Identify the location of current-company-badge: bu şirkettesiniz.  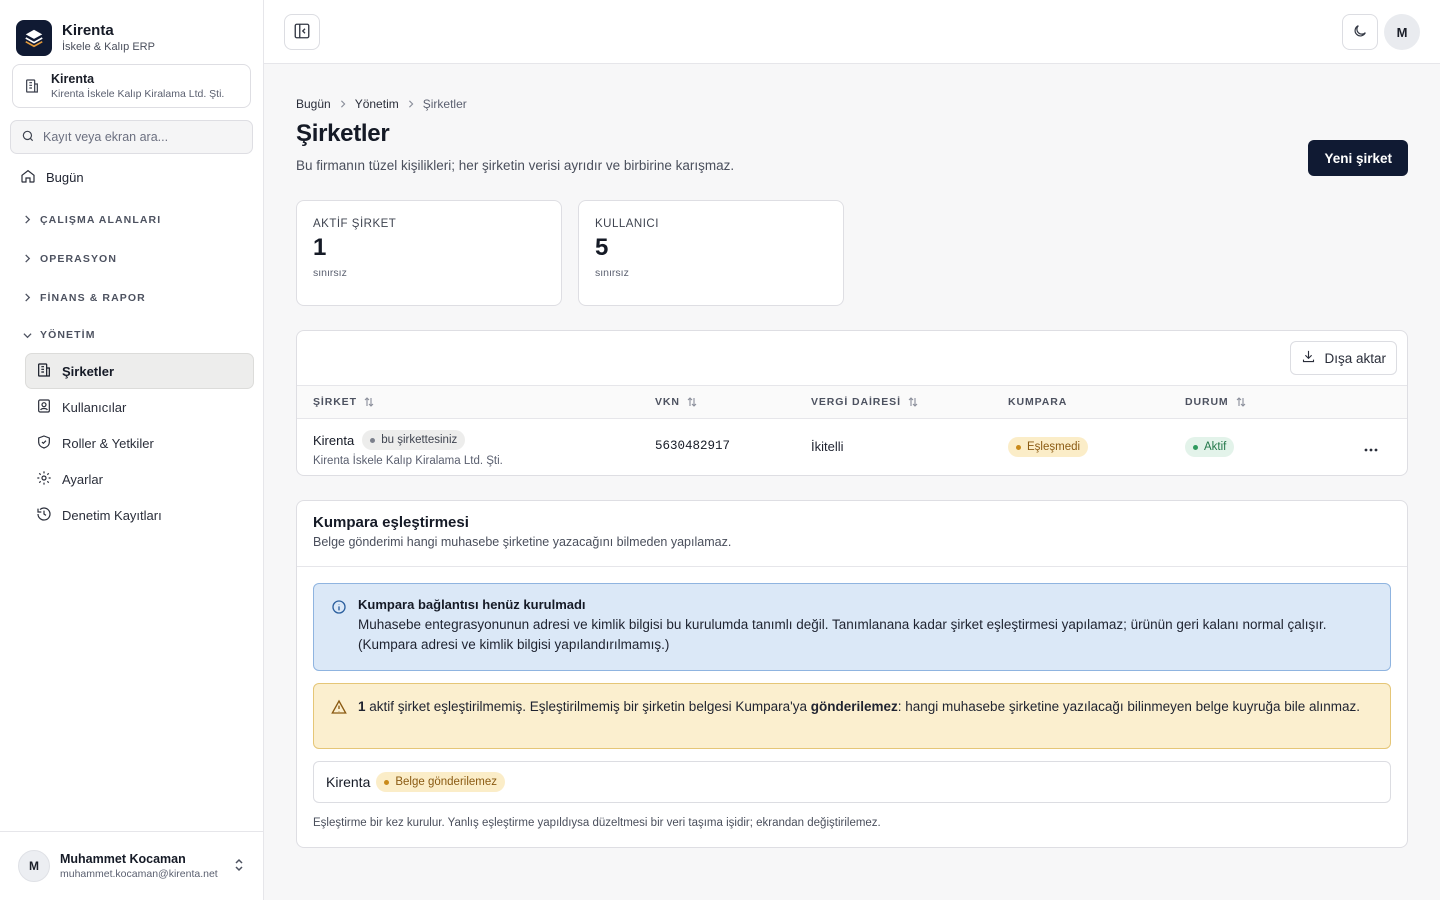
(414, 440).